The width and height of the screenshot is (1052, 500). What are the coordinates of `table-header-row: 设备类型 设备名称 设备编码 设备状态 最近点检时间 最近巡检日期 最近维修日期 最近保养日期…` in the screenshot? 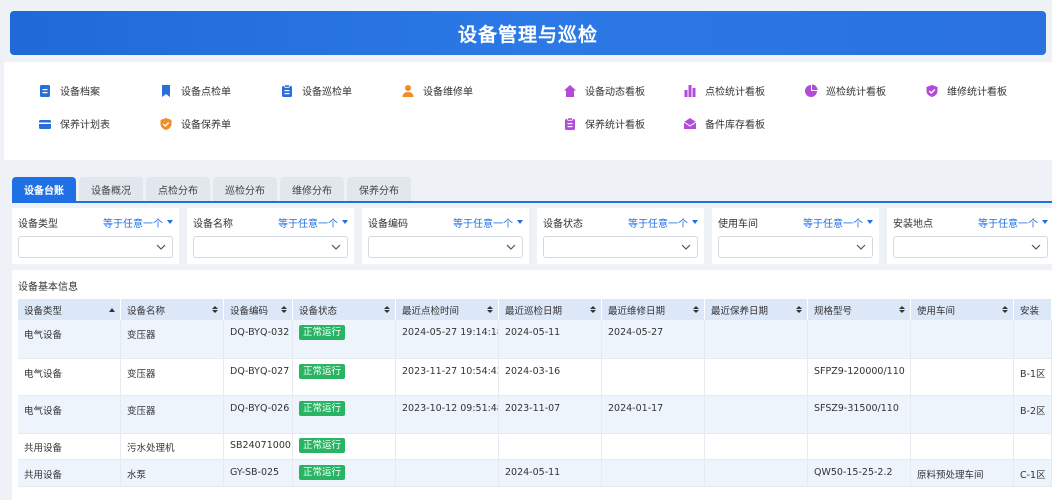 It's located at (535, 309).